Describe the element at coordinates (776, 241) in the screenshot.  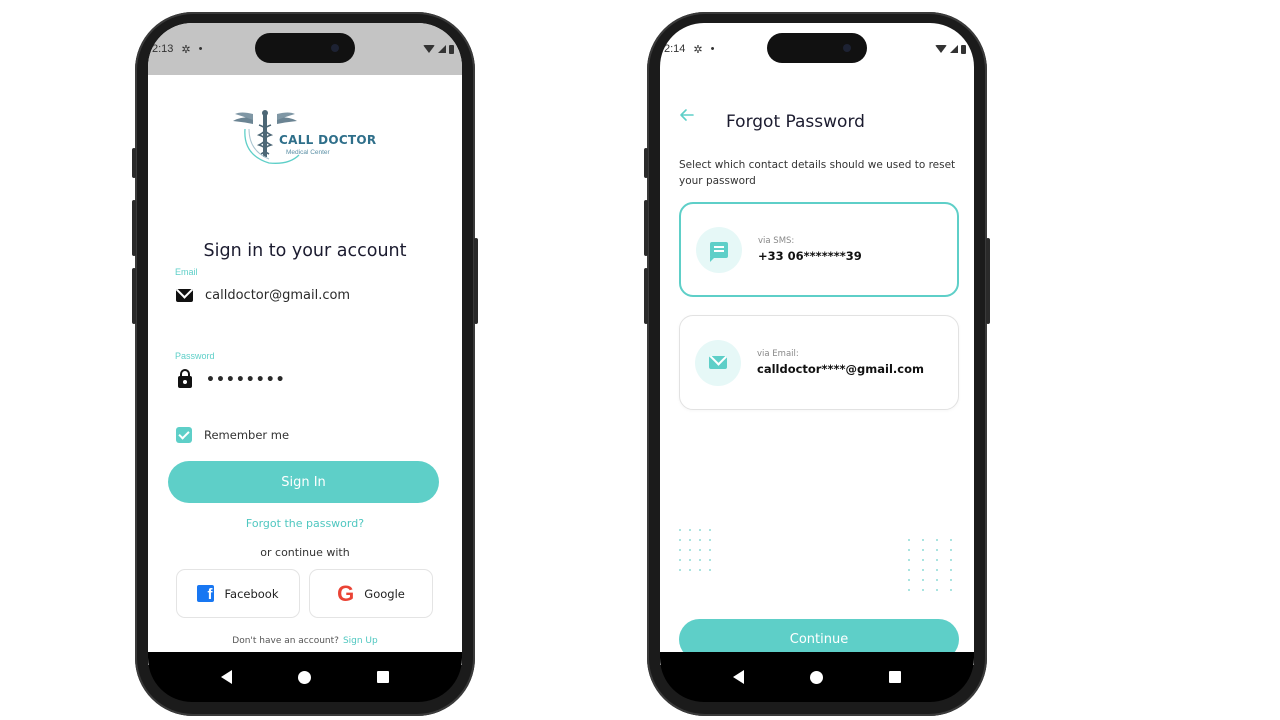
I see `sms-option-label: via SMS:` at that location.